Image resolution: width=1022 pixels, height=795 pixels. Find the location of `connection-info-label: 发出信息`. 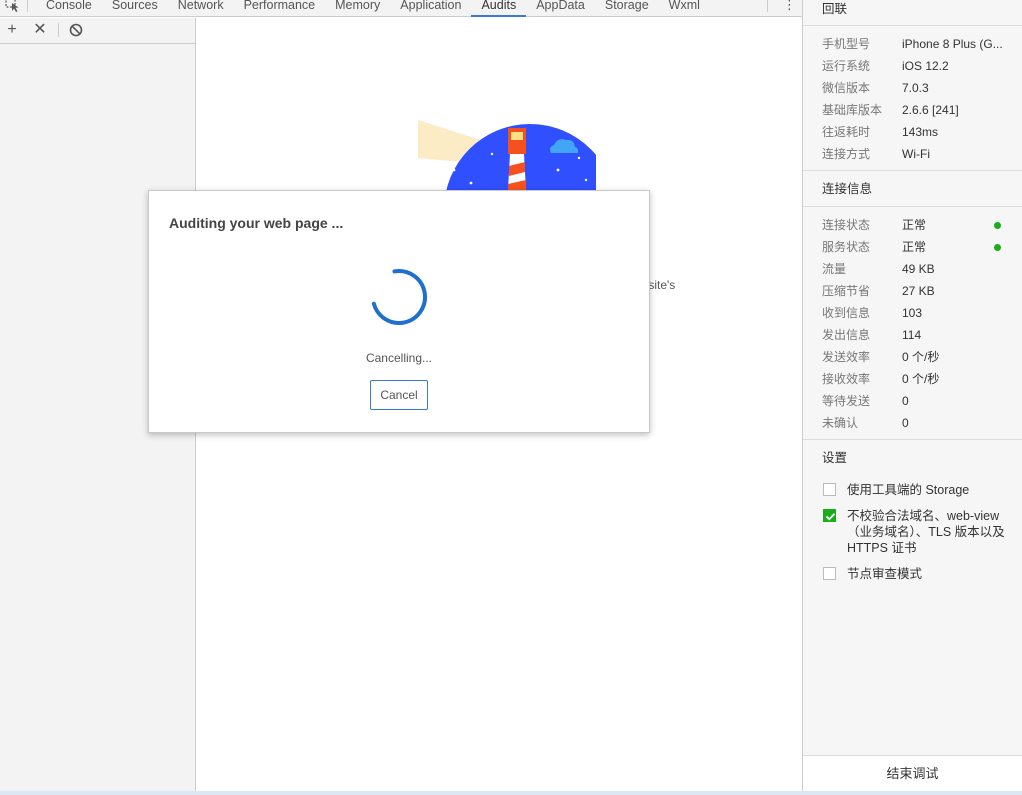

connection-info-label: 发出信息 is located at coordinates (846, 335).